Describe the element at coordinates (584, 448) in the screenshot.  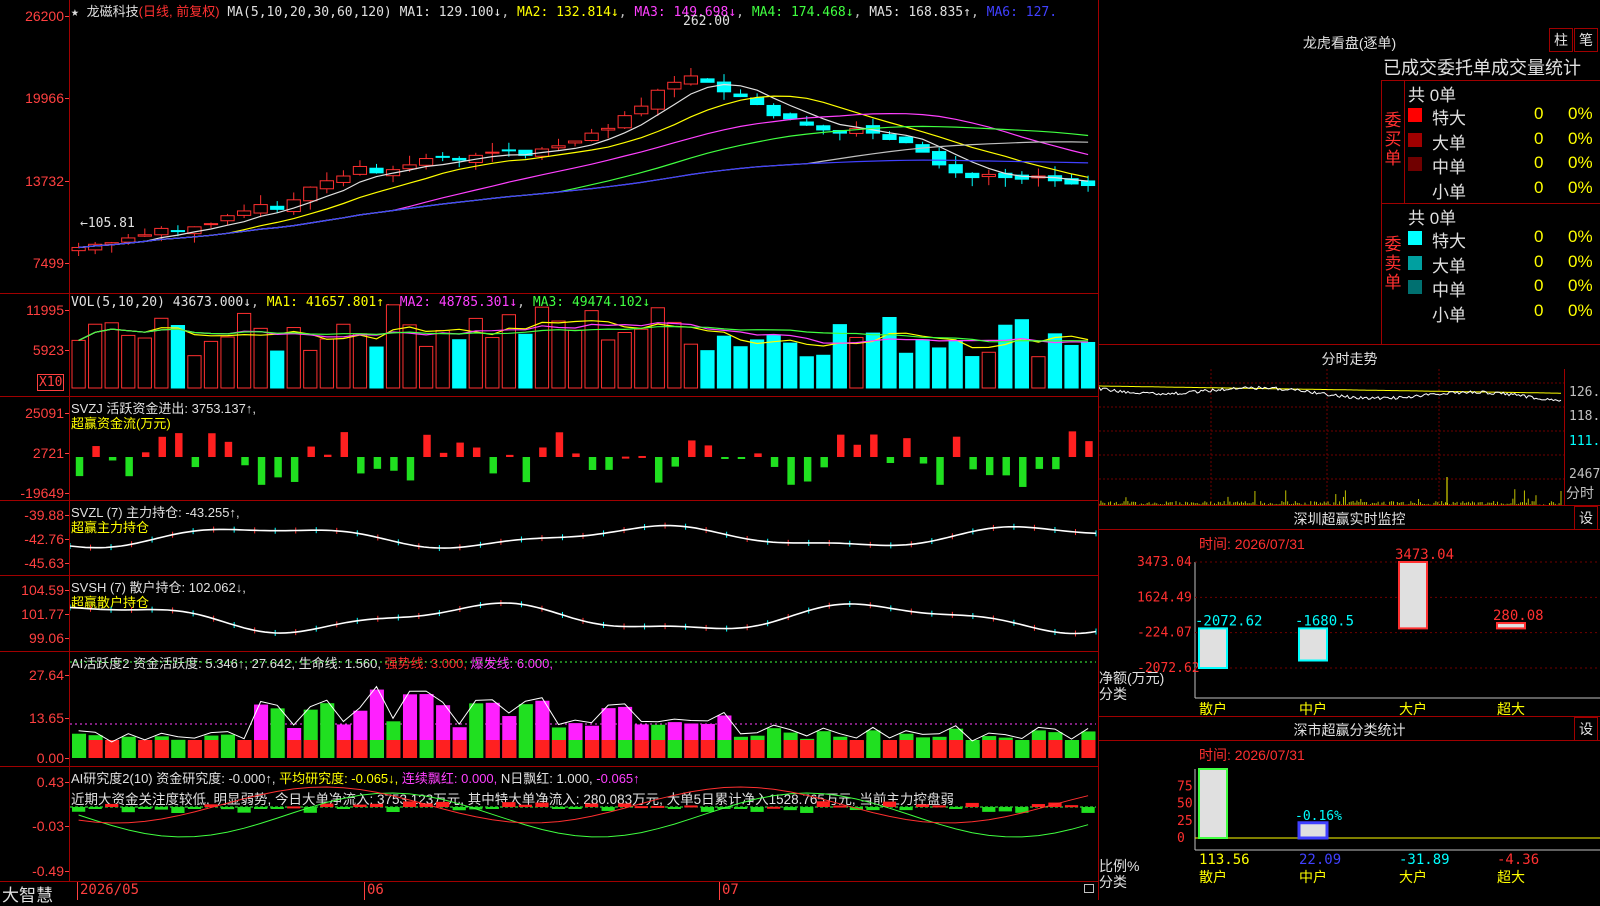
I see `svzj-chart` at that location.